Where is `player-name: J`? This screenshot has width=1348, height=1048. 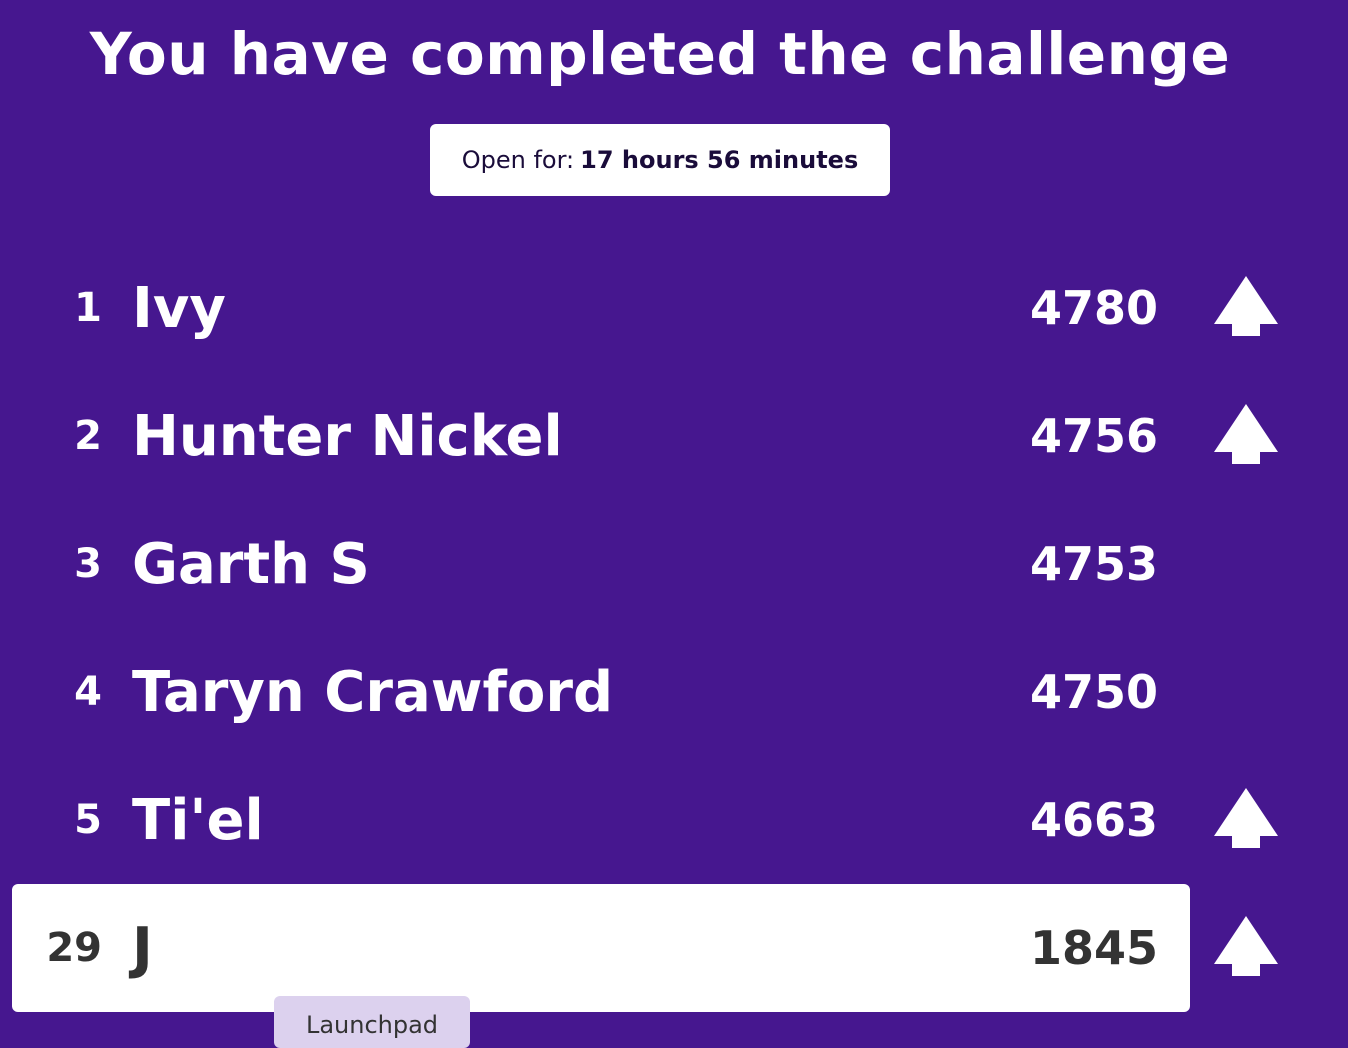
player-name: J is located at coordinates (142, 948).